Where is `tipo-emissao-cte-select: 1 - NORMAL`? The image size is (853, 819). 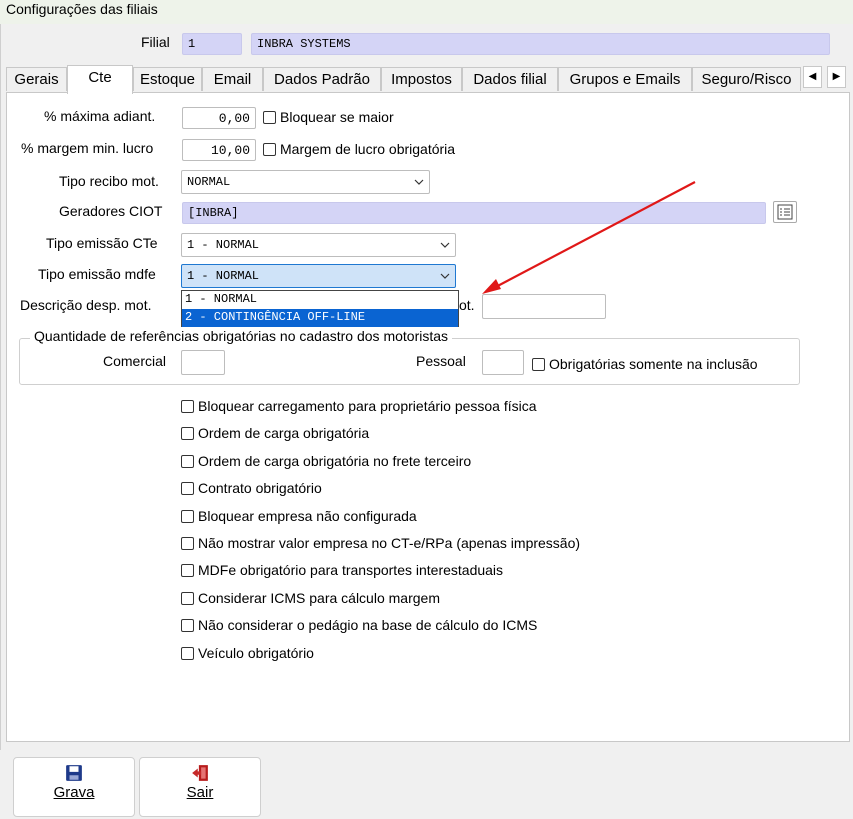
tipo-emissao-cte-select: 1 - NORMAL is located at coordinates (318, 245).